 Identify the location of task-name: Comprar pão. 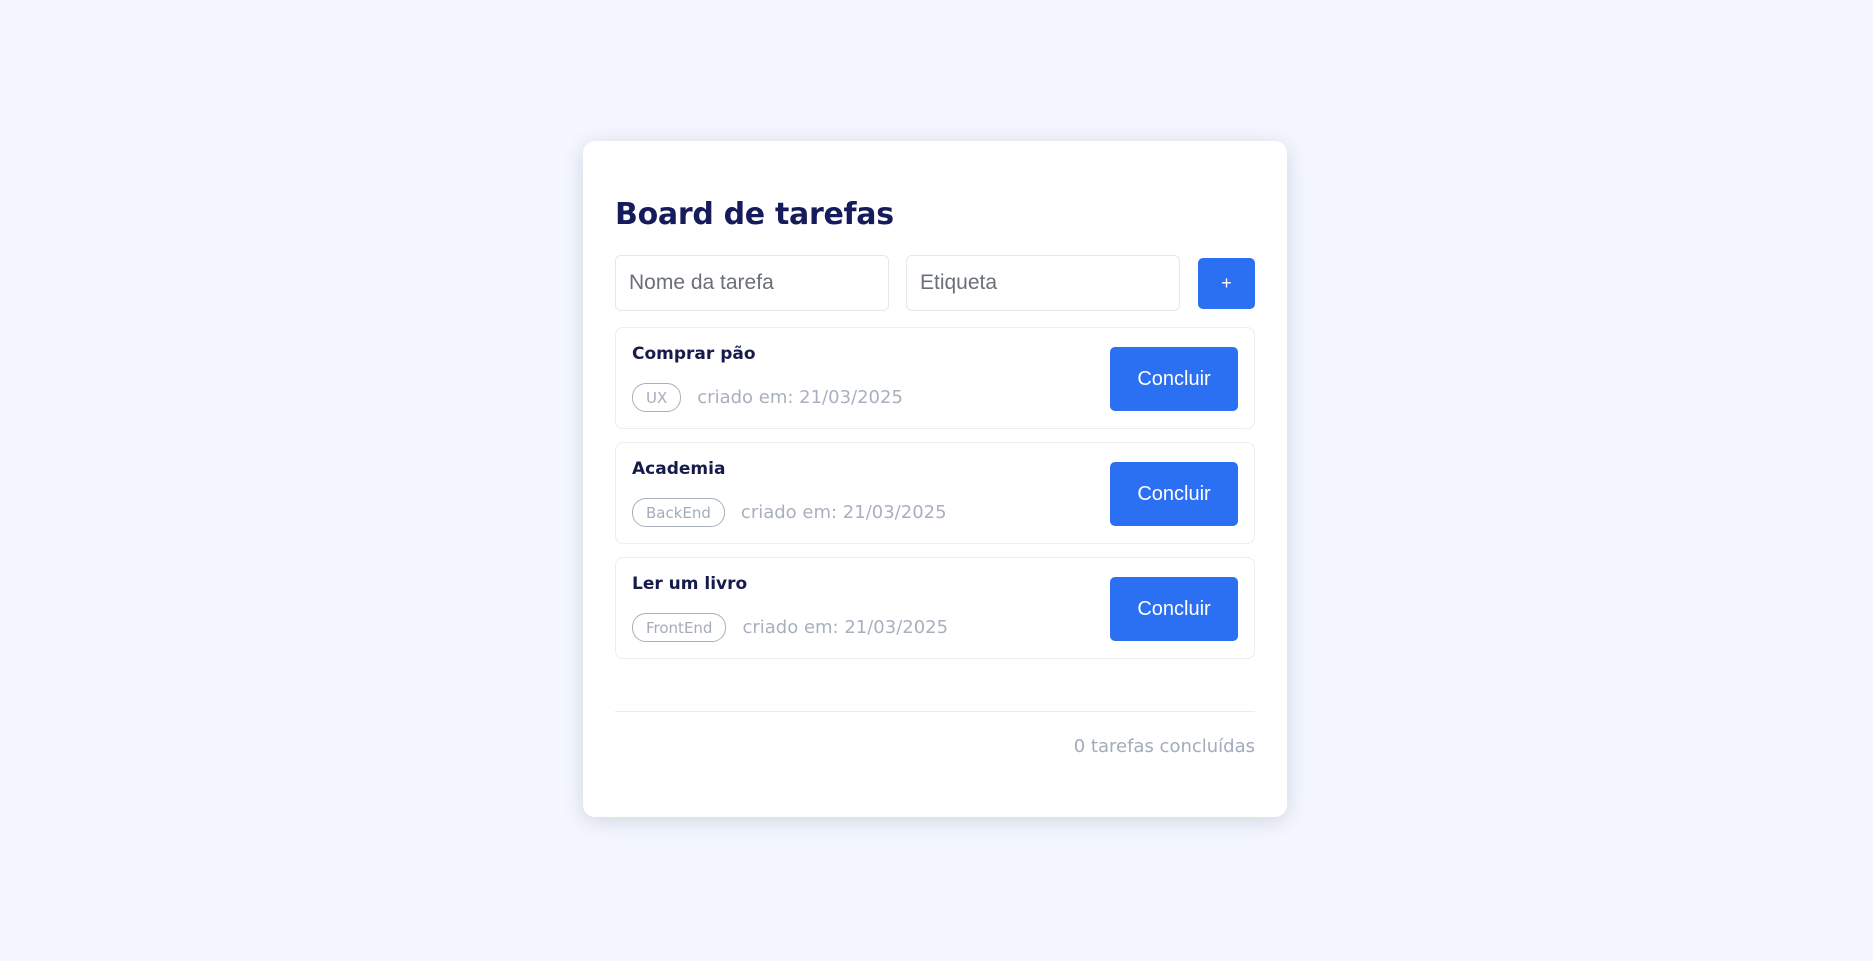
(694, 354).